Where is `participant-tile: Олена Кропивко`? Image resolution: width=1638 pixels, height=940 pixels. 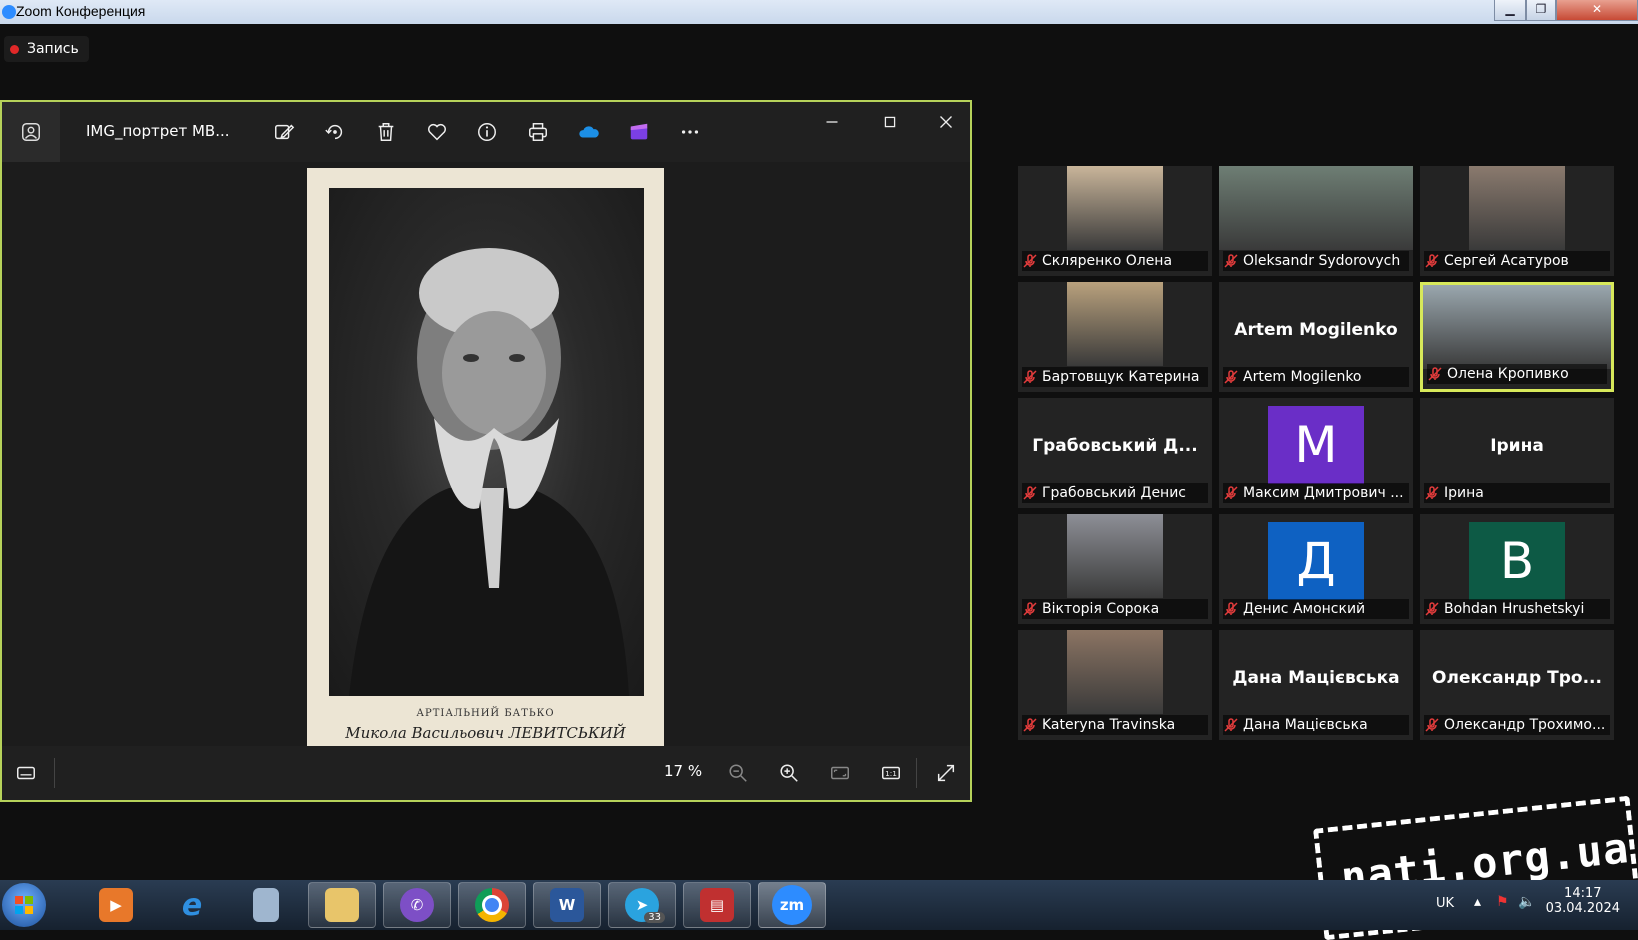
participant-tile: Олена Кропивко is located at coordinates (1517, 337).